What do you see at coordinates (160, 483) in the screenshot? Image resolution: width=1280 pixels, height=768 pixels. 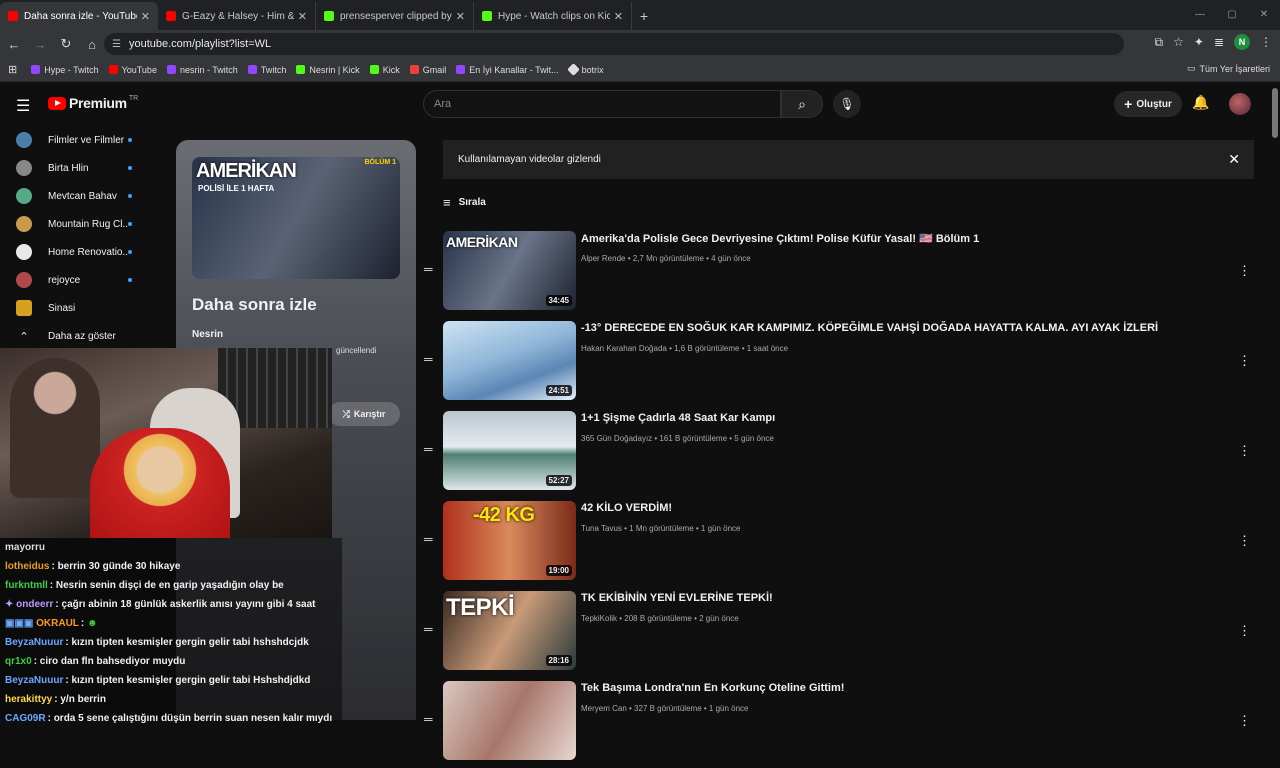 I see `webcam-streamer` at bounding box center [160, 483].